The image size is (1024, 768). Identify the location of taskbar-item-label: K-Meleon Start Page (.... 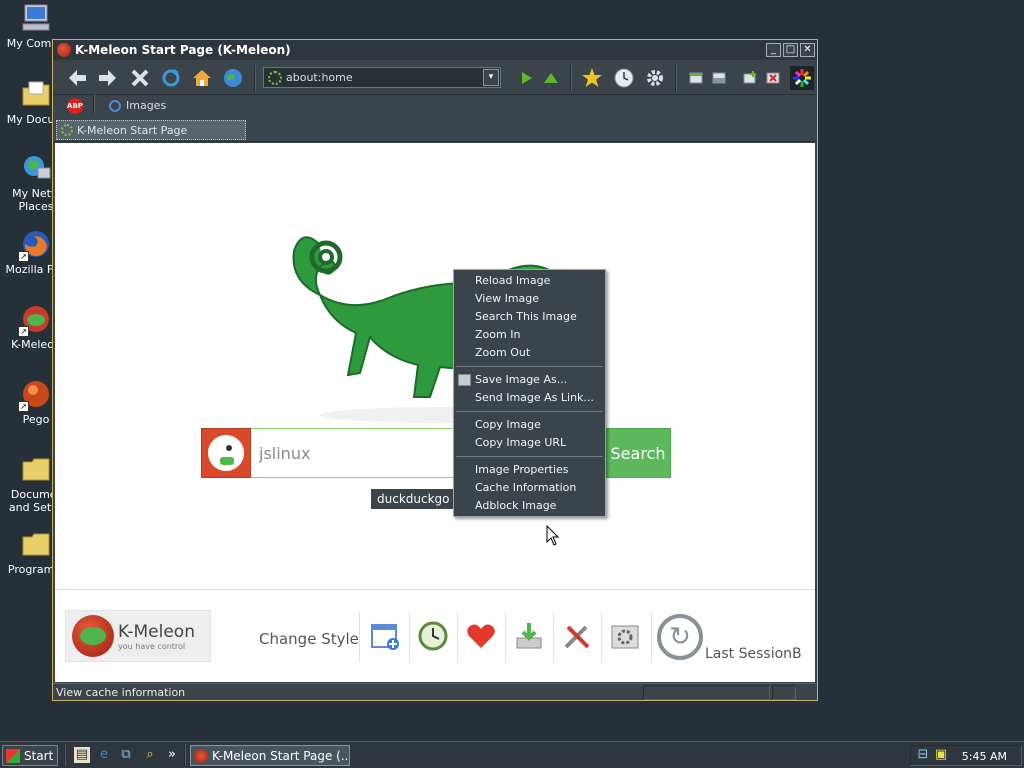
(281, 755).